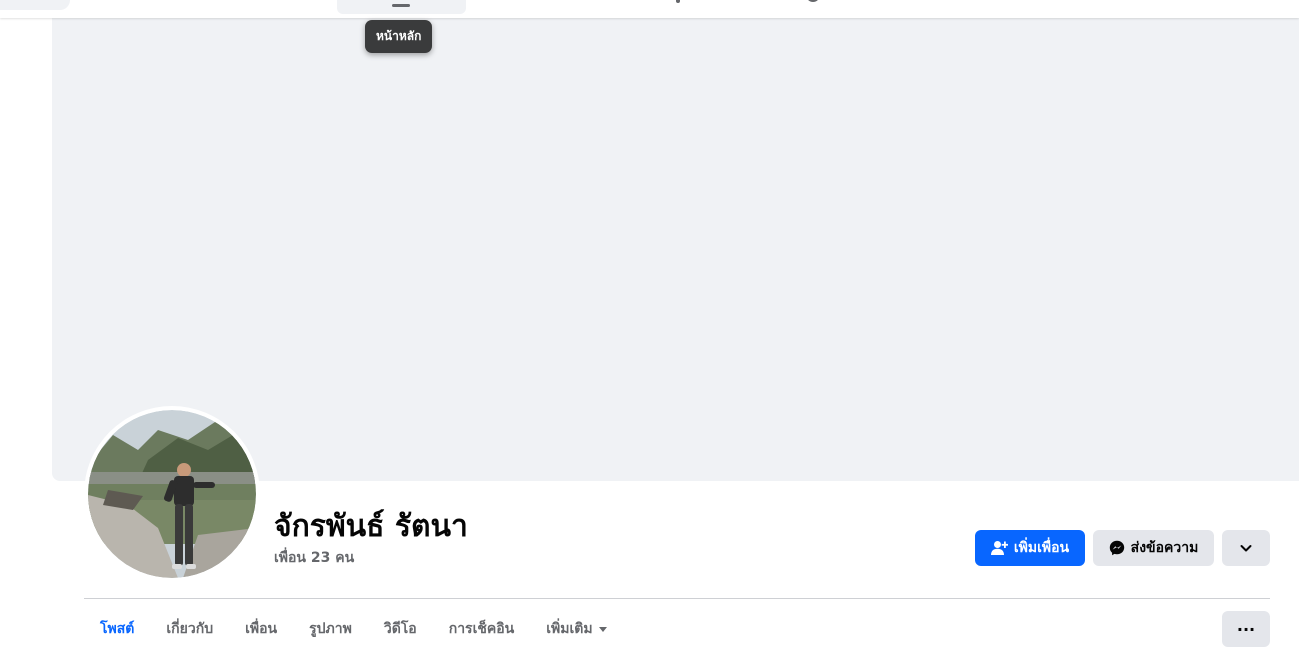  What do you see at coordinates (1246, 629) in the screenshot?
I see `more-options-button: ···` at bounding box center [1246, 629].